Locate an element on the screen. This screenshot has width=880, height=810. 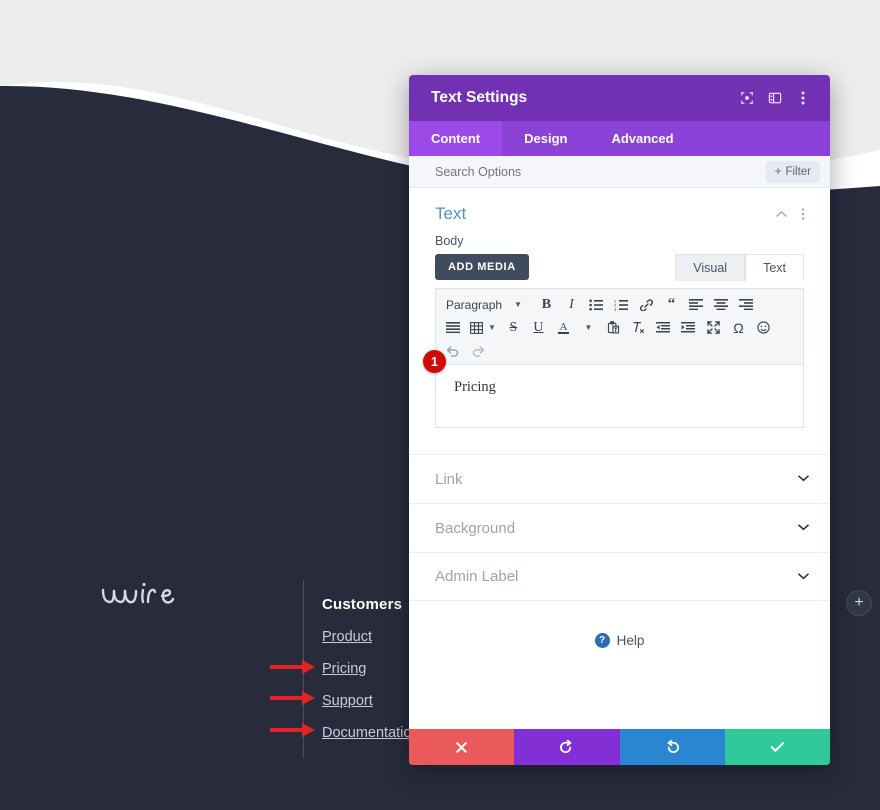
step-badge-1: 1 is located at coordinates (434, 361).